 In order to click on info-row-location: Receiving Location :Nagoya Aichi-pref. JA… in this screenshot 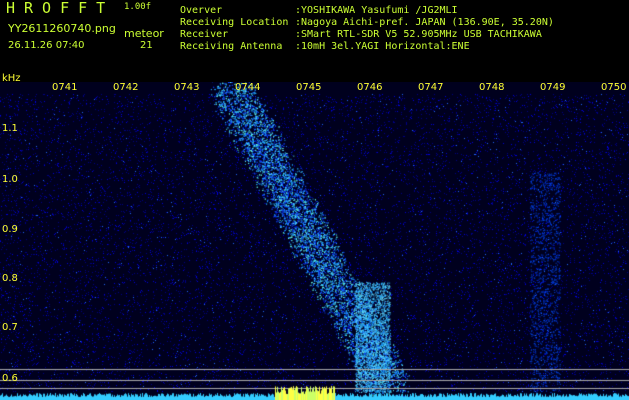, I will do `click(367, 22)`.